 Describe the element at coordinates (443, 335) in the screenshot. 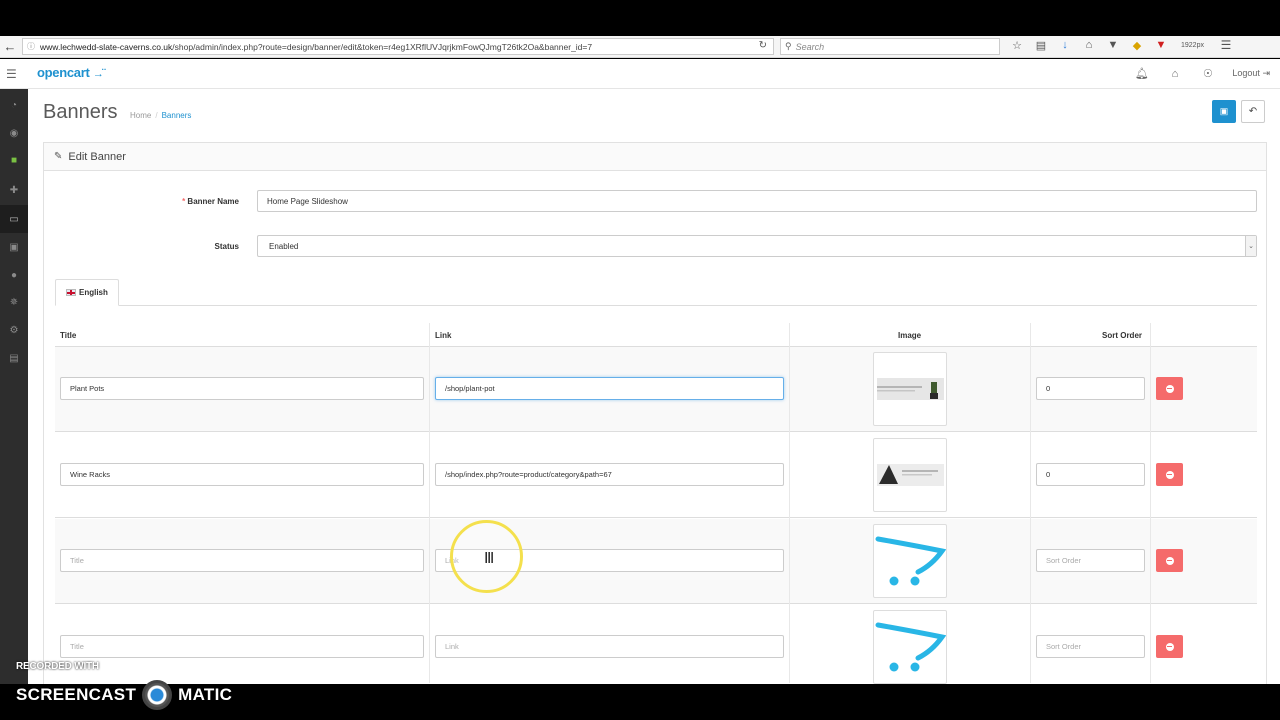

I see `th-link: Link` at that location.